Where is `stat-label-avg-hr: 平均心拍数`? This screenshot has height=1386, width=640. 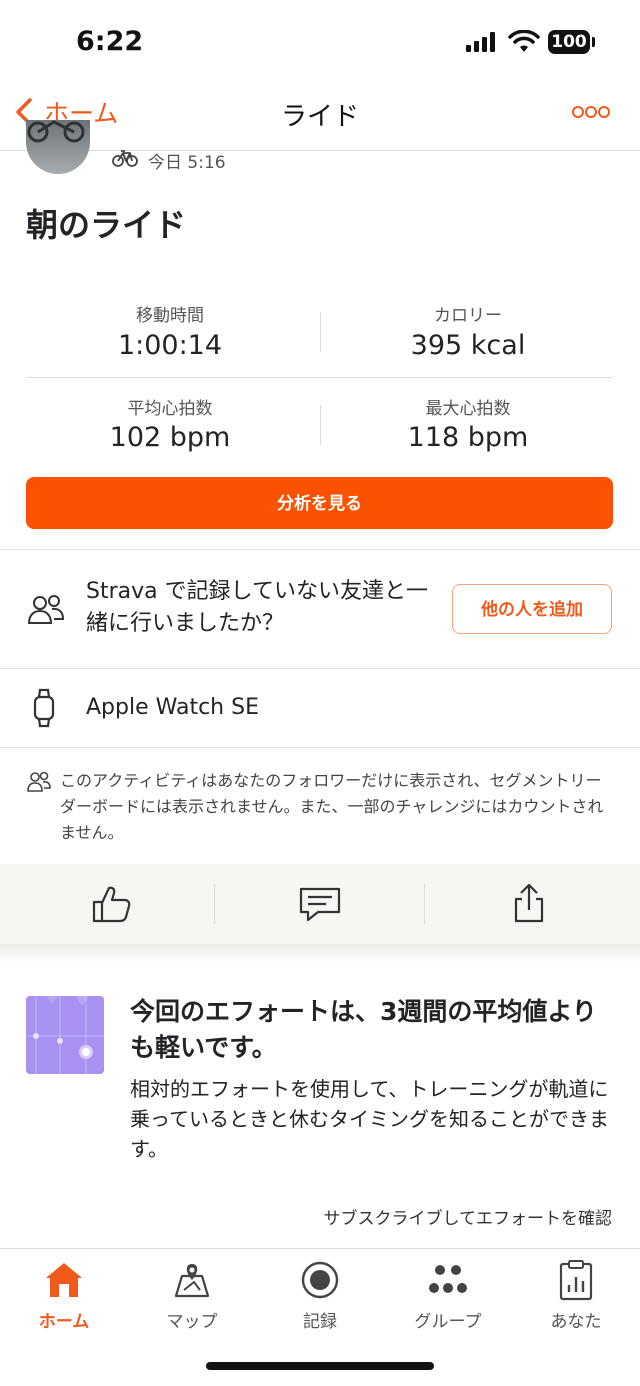 stat-label-avg-hr: 平均心拍数 is located at coordinates (170, 409).